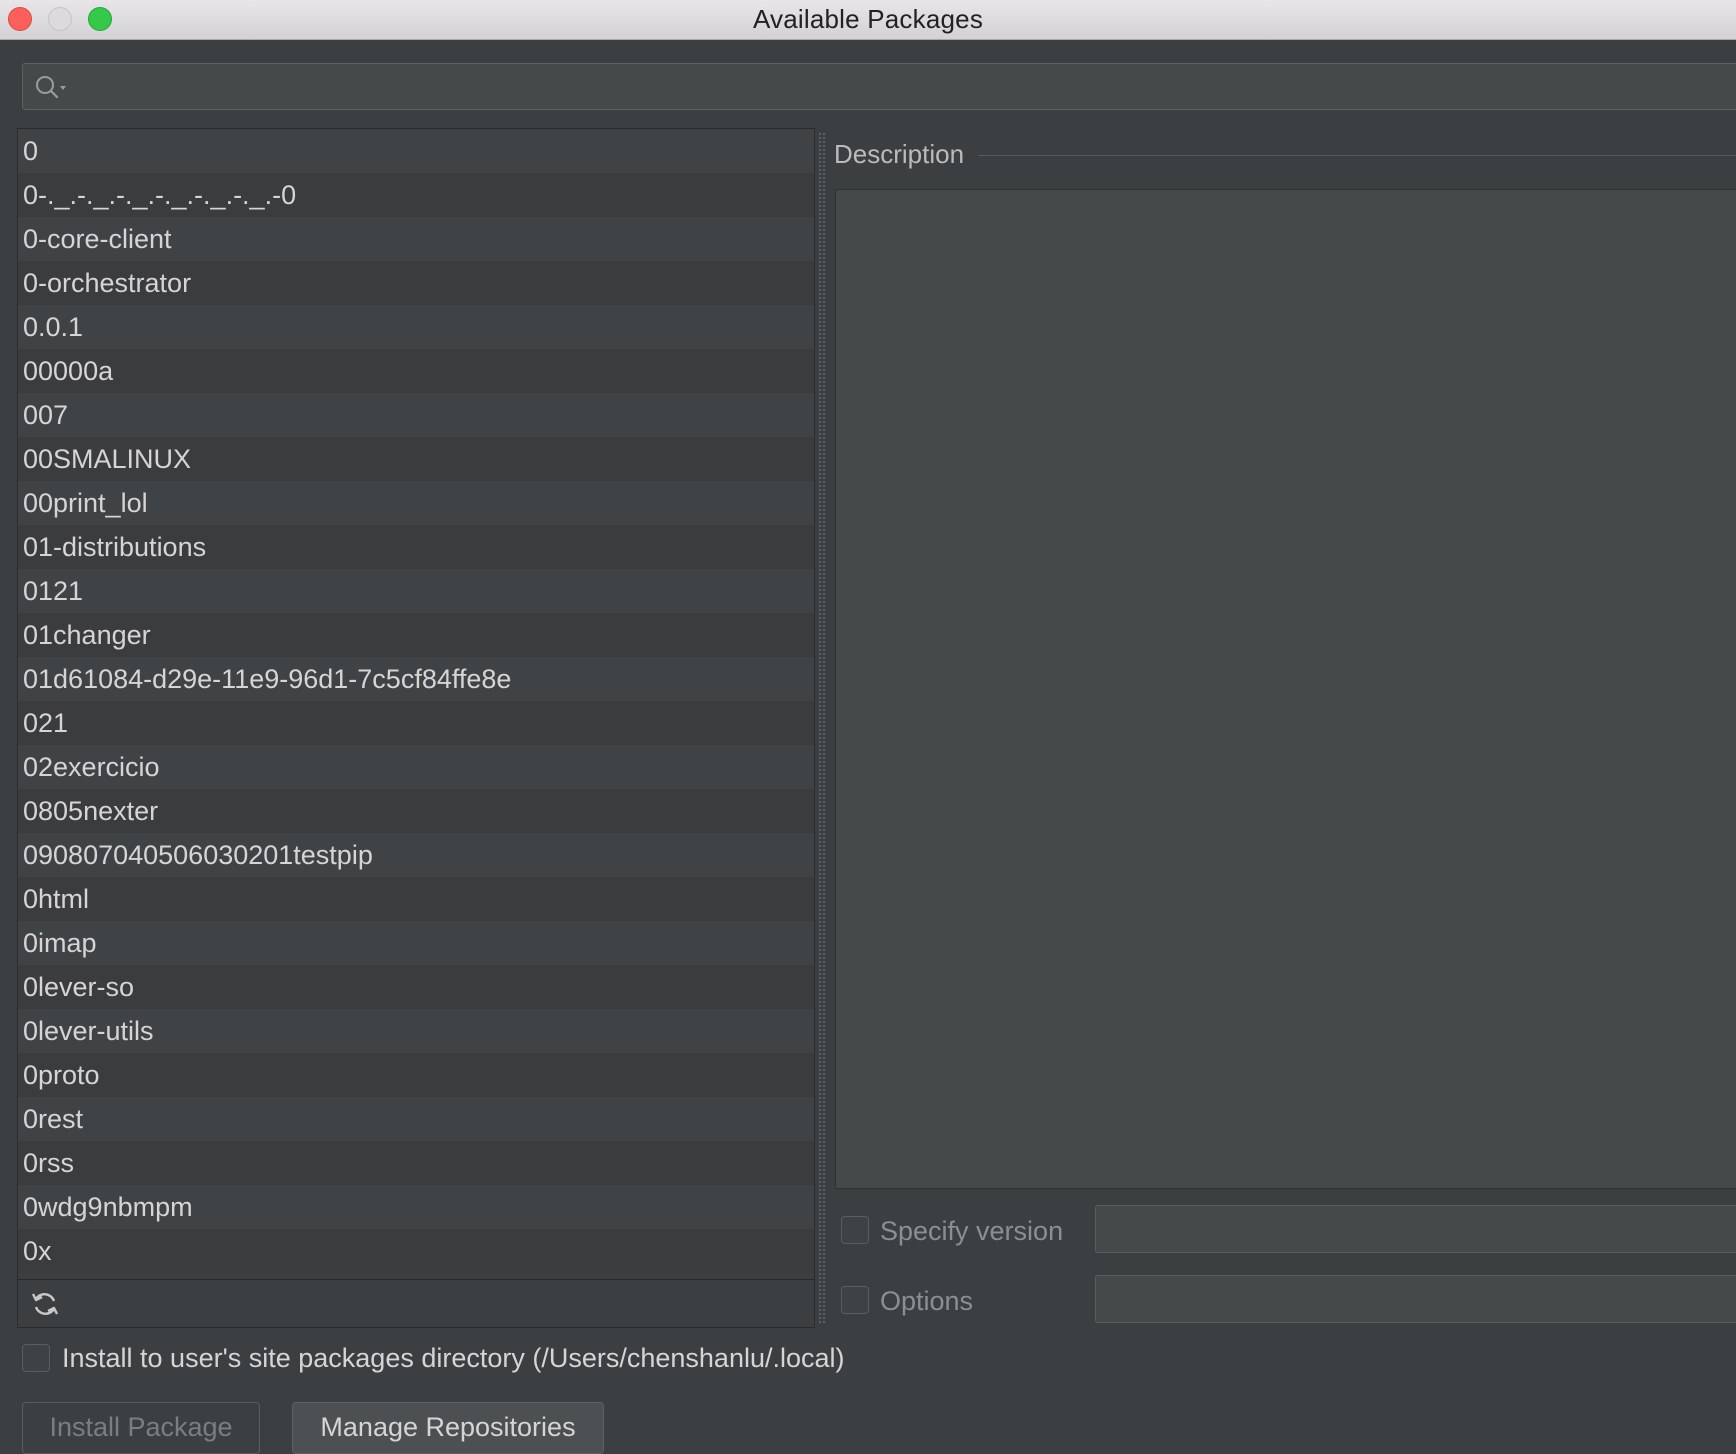 Image resolution: width=1736 pixels, height=1454 pixels. What do you see at coordinates (416, 767) in the screenshot?
I see `package-list-item: 02exercicio` at bounding box center [416, 767].